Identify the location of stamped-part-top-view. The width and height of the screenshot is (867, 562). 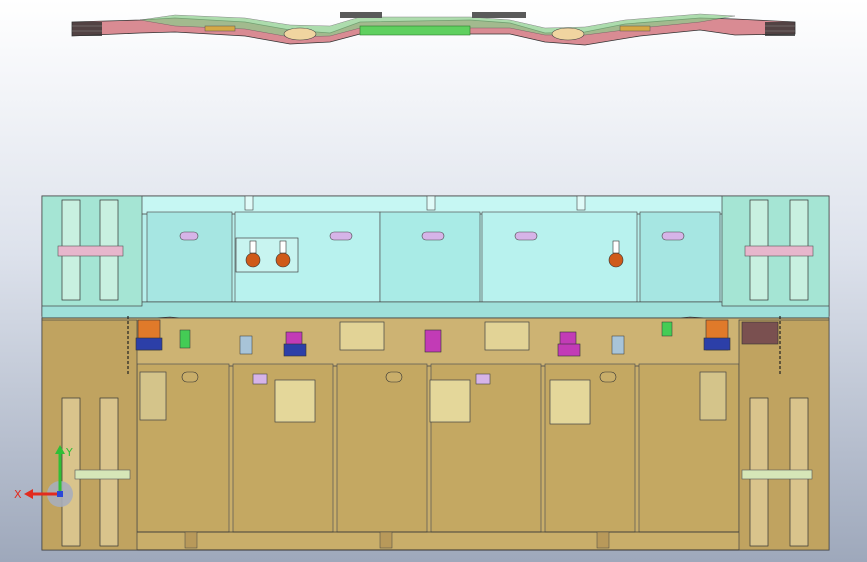
(433, 29).